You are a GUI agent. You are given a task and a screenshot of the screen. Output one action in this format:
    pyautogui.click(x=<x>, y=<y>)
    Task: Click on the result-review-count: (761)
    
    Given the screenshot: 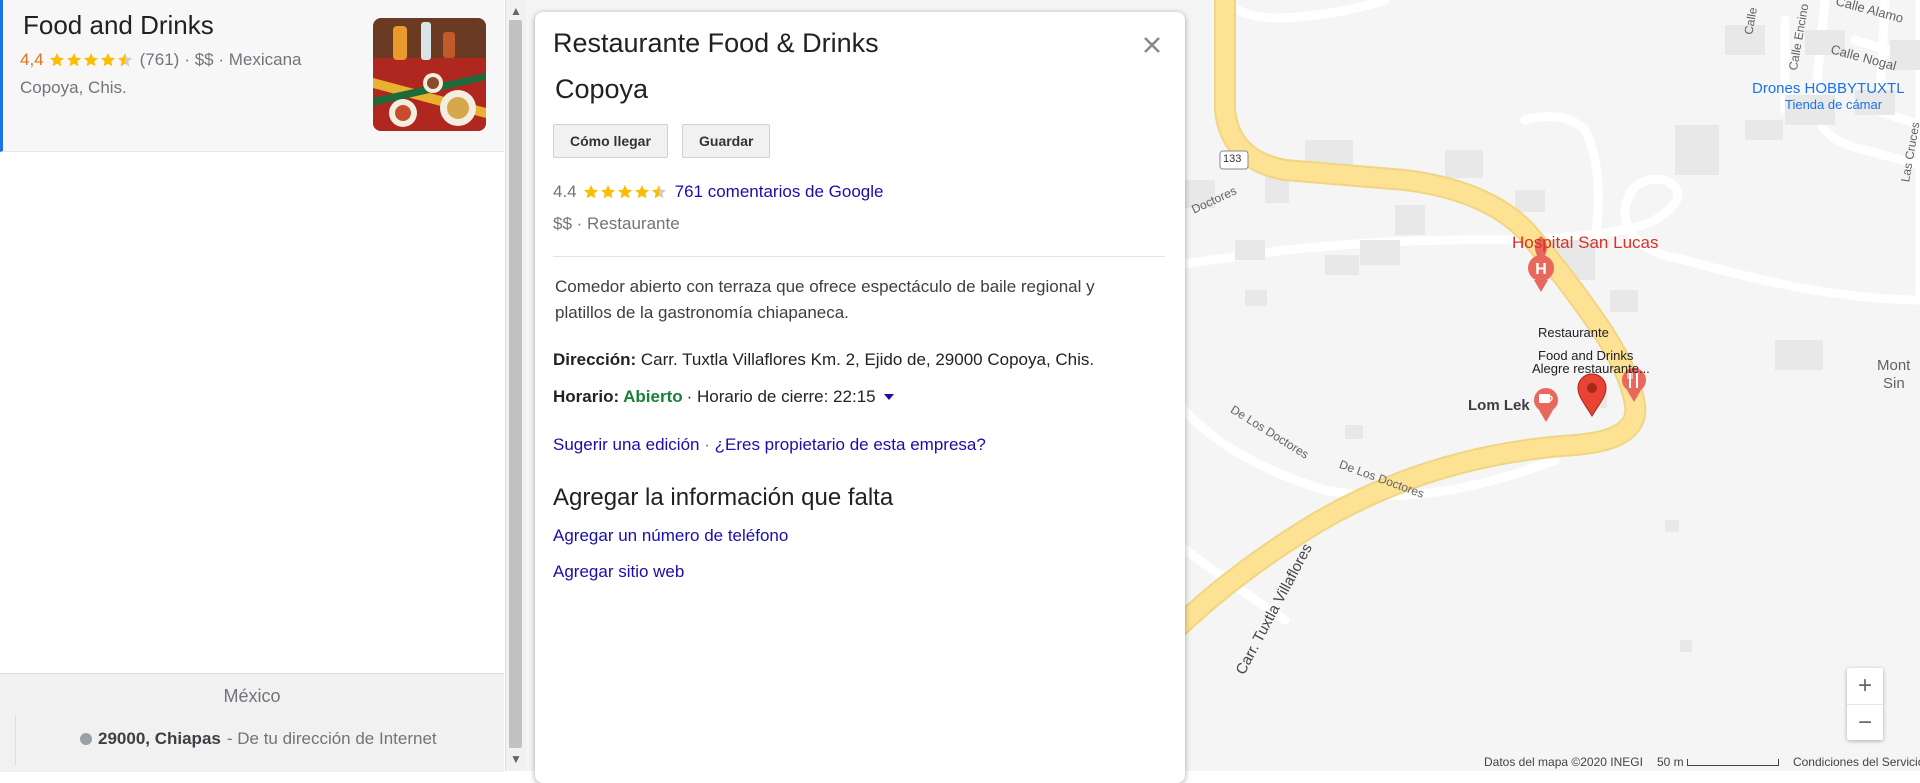 What is the action you would take?
    pyautogui.click(x=159, y=59)
    